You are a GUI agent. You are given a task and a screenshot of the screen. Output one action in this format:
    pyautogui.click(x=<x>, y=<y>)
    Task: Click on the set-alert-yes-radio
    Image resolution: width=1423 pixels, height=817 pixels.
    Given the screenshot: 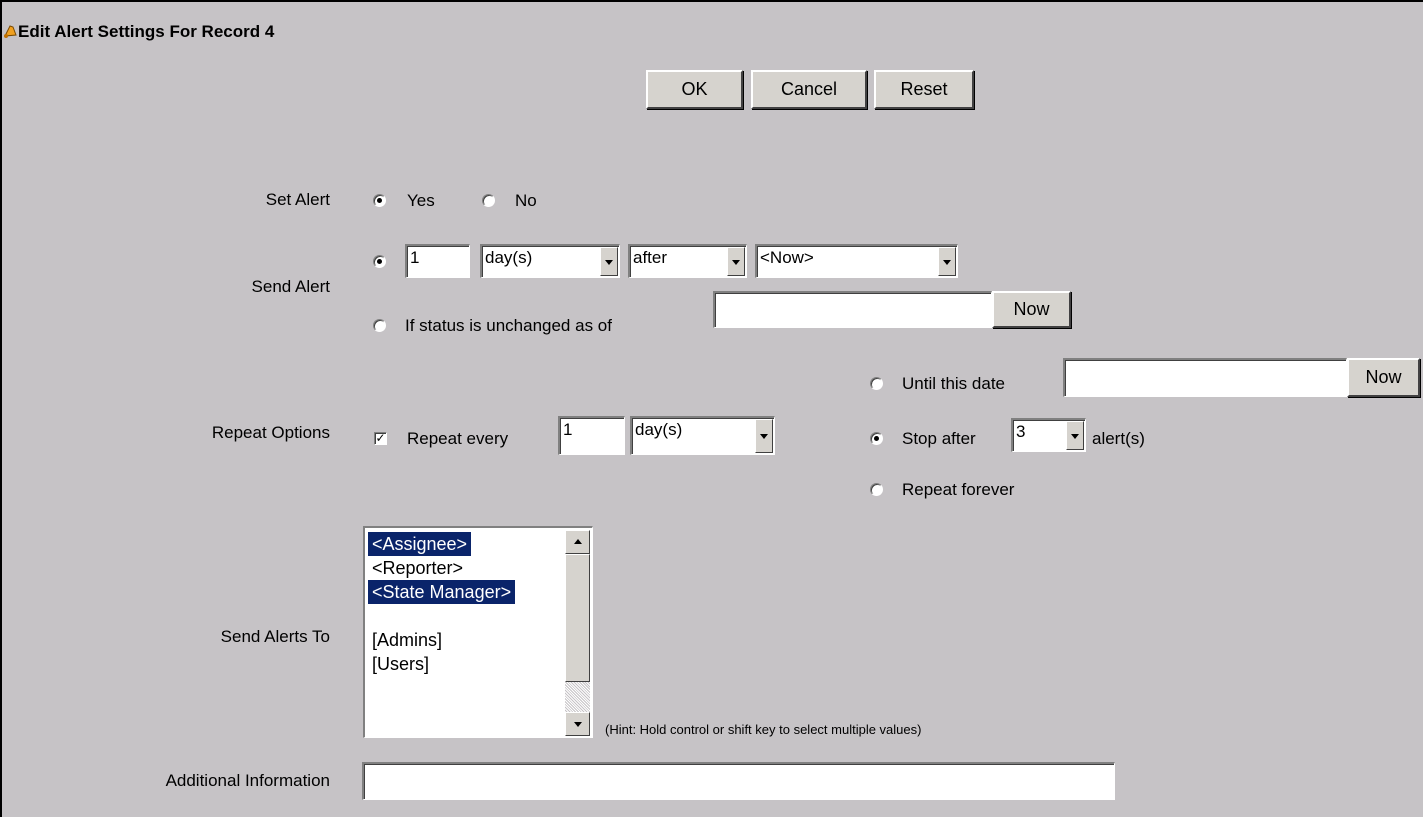 What is the action you would take?
    pyautogui.click(x=379, y=200)
    